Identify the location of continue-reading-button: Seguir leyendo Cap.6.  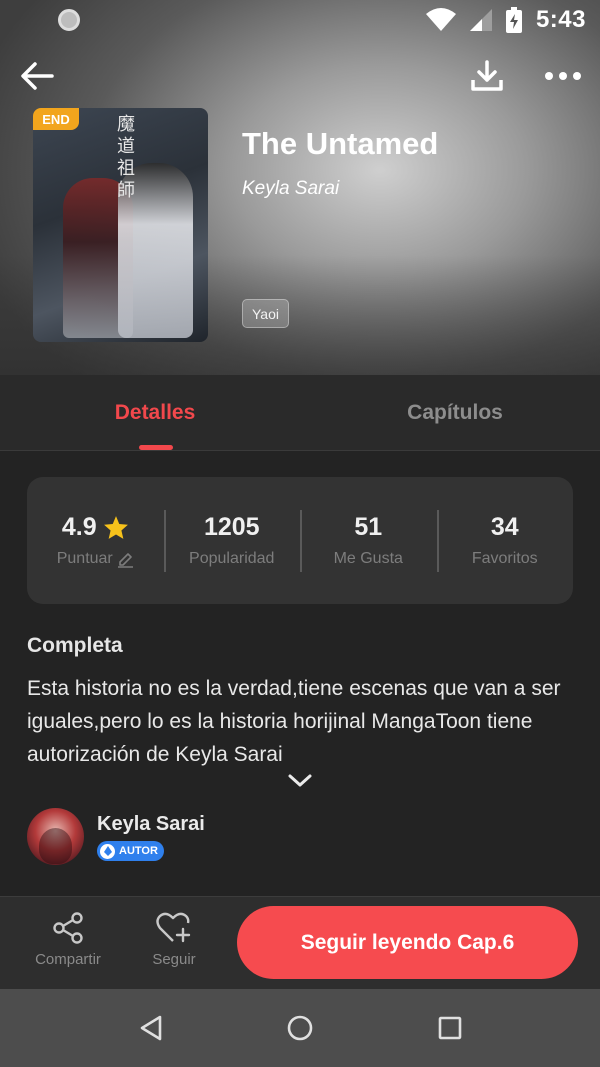
(407, 942).